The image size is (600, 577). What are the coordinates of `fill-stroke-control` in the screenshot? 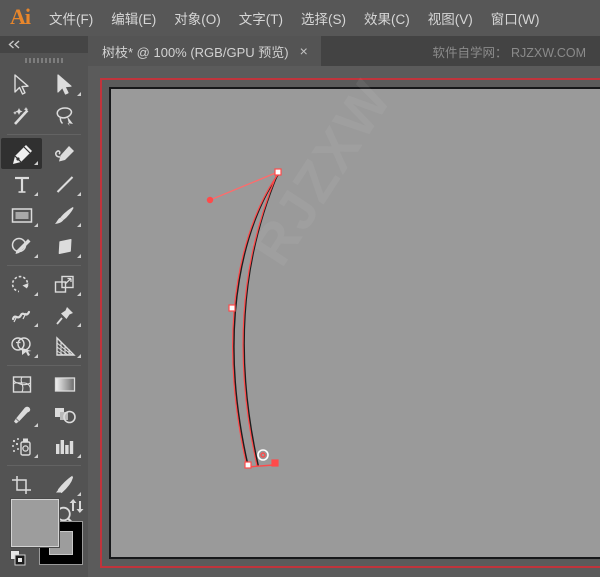 It's located at (47, 534).